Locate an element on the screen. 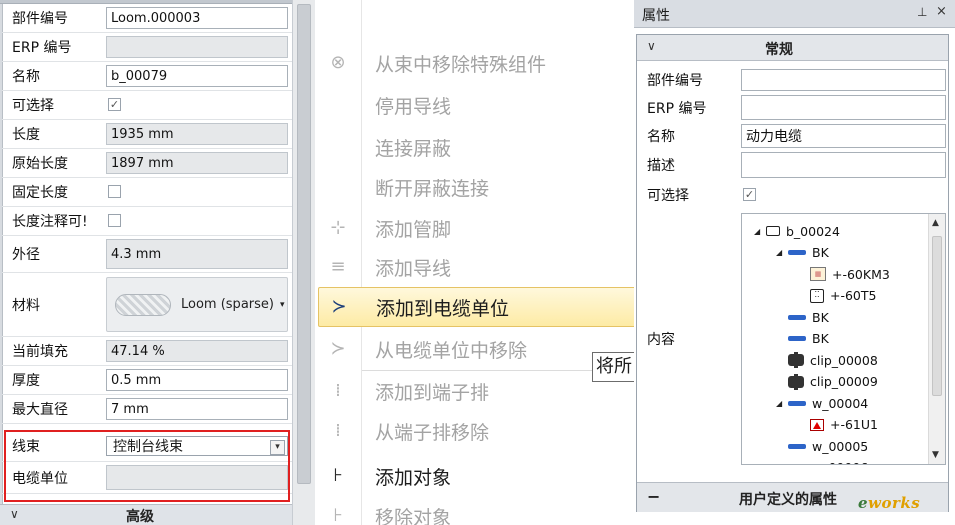  tree-node: w_00005 is located at coordinates (822, 446).